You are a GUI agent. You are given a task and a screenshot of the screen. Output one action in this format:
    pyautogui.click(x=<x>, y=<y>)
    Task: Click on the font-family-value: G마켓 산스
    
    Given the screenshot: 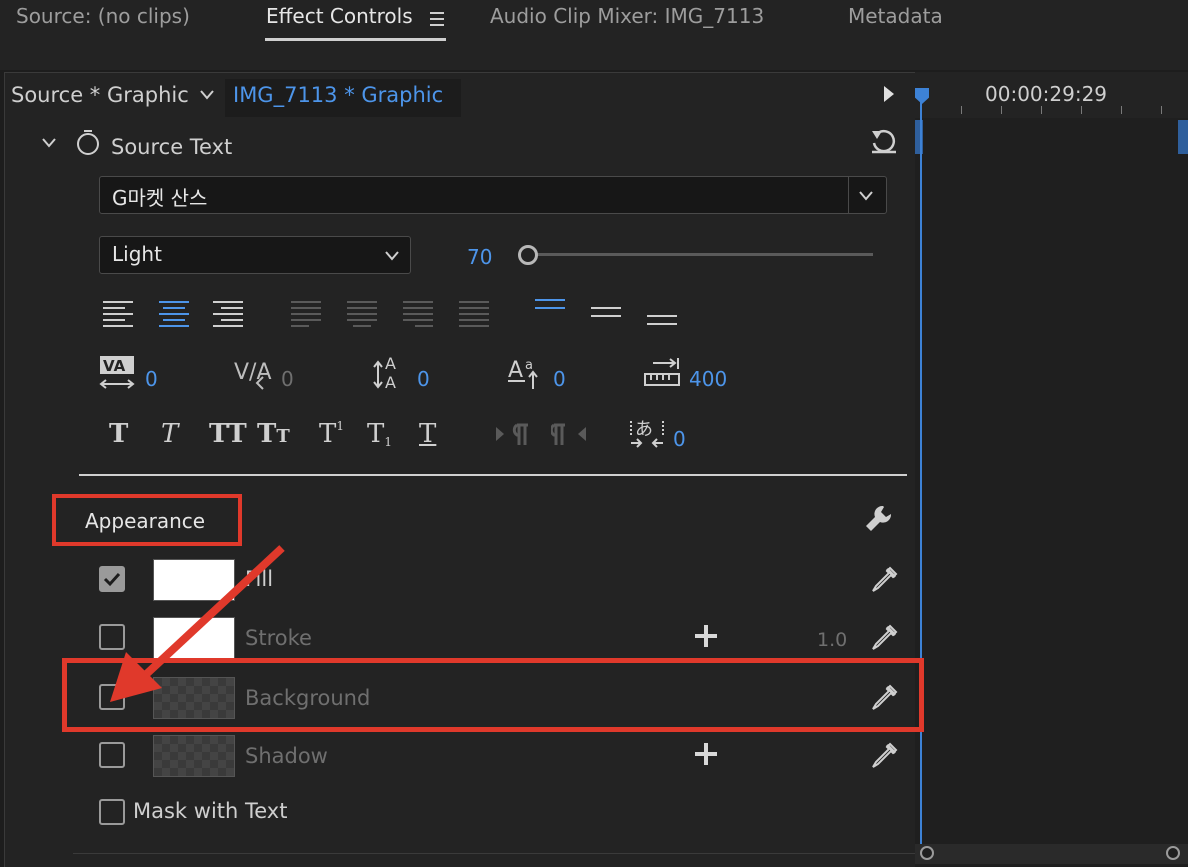 What is the action you would take?
    pyautogui.click(x=160, y=198)
    